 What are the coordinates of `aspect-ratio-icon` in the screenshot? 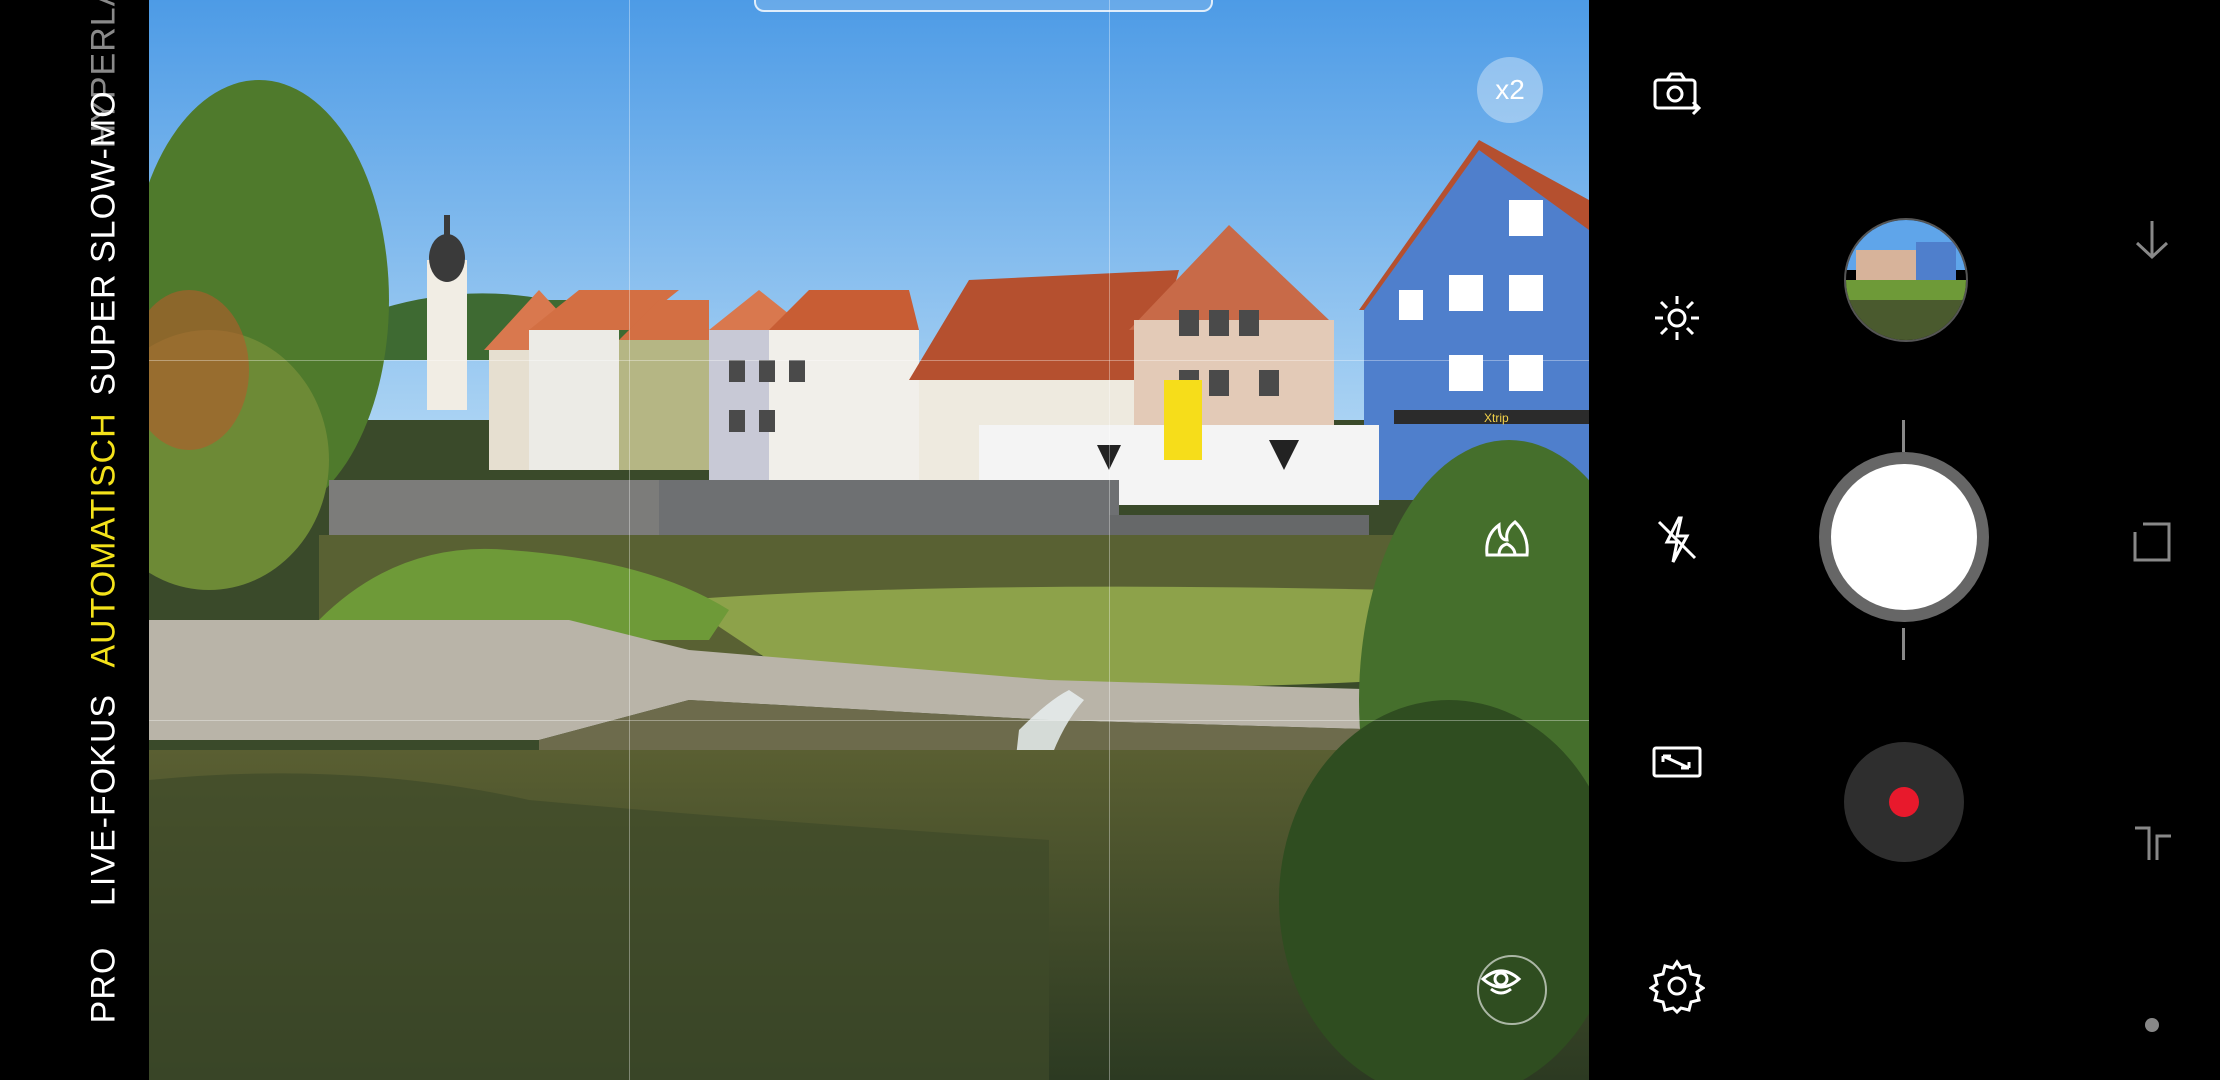 It's located at (1677, 762).